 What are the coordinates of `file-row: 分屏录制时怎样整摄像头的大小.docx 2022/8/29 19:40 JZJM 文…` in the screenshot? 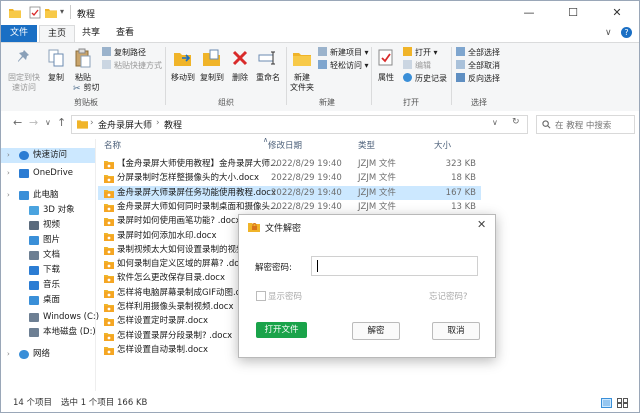 It's located at (289, 178).